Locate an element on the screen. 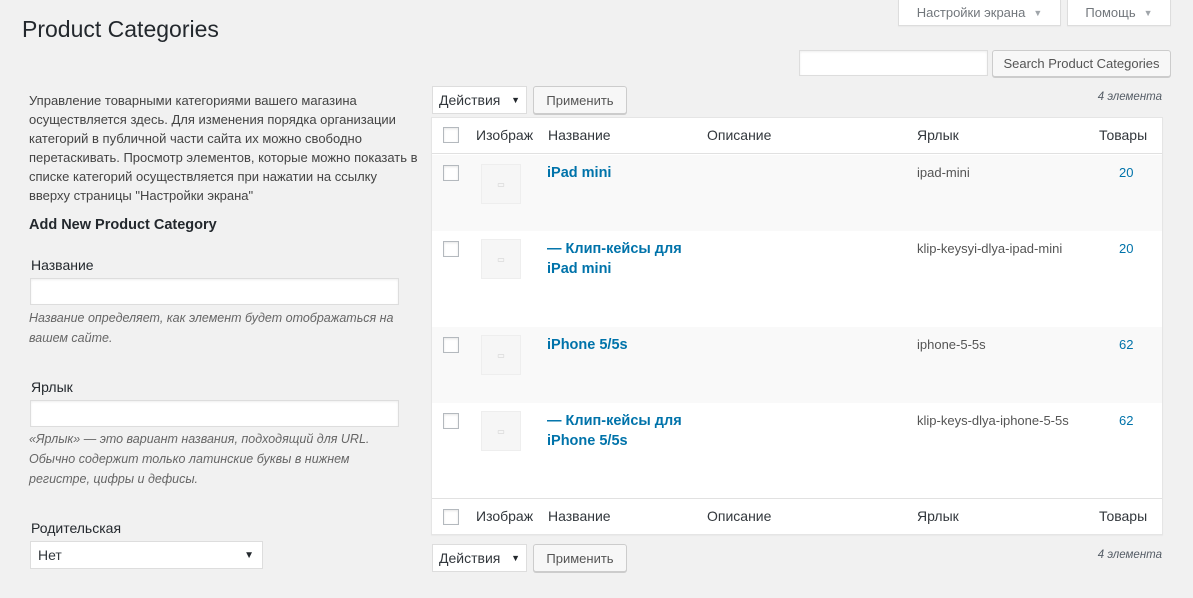 Image resolution: width=1193 pixels, height=598 pixels. column-footer-name: Название is located at coordinates (579, 516).